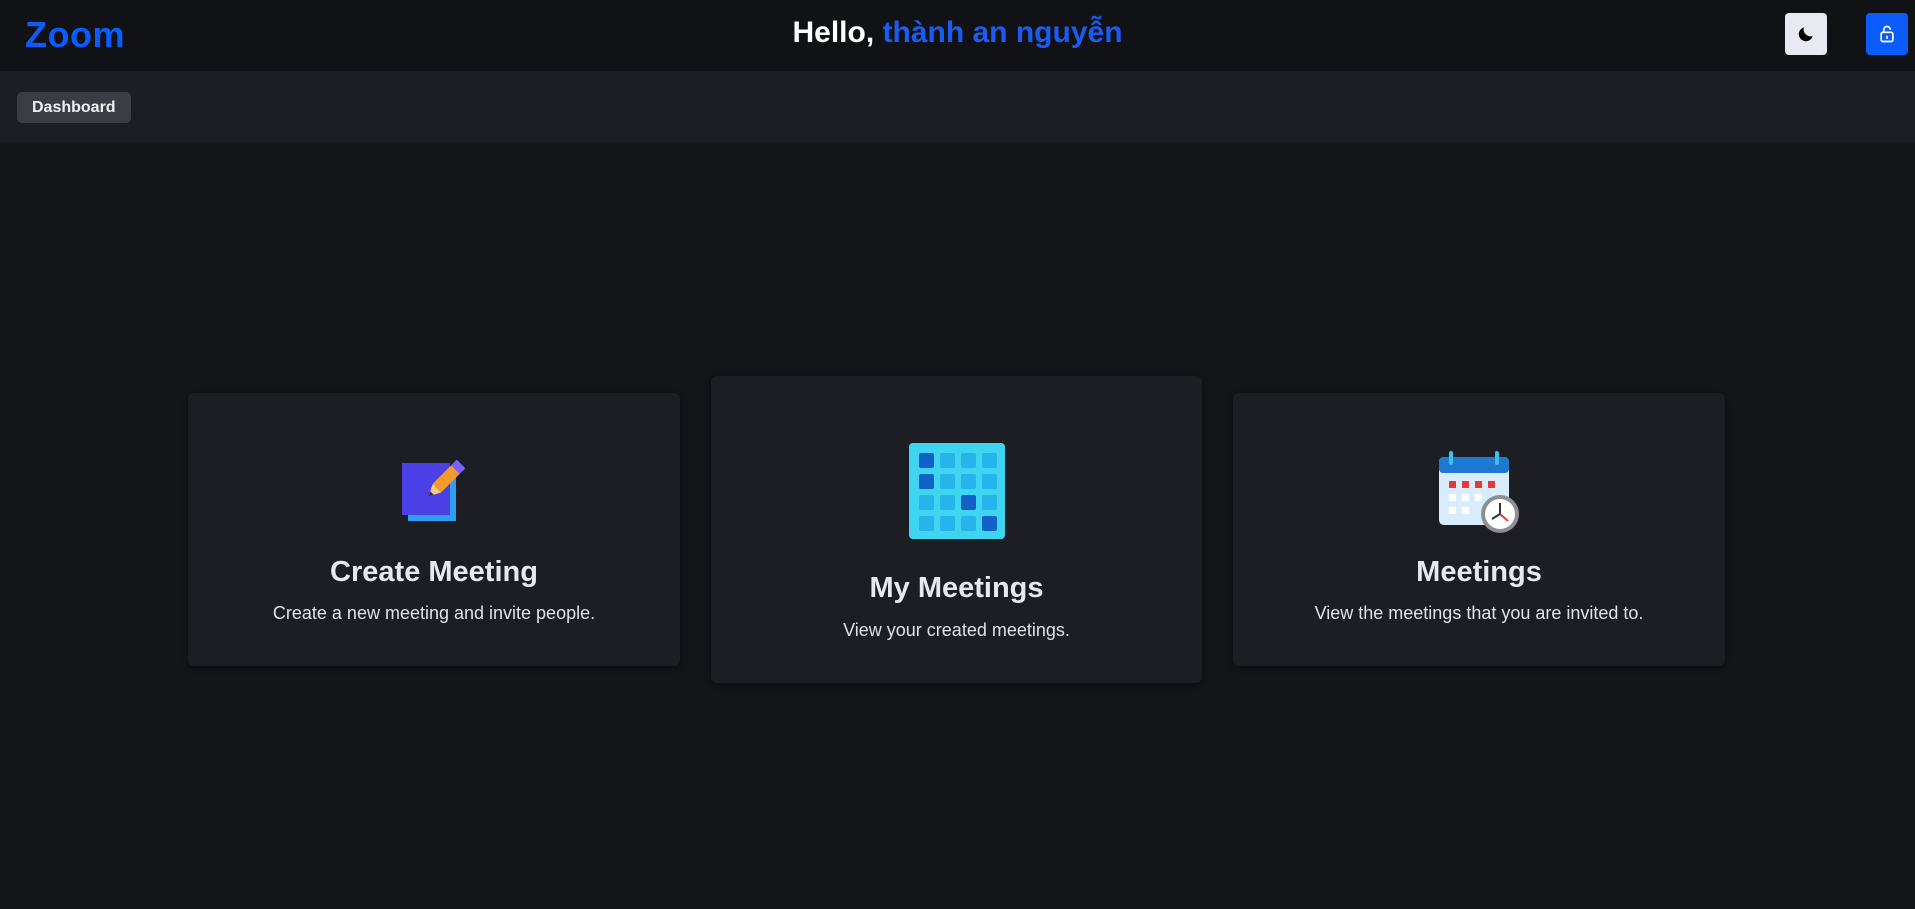 The height and width of the screenshot is (909, 1915). What do you see at coordinates (434, 572) in the screenshot?
I see `card-title: Create Meeting` at bounding box center [434, 572].